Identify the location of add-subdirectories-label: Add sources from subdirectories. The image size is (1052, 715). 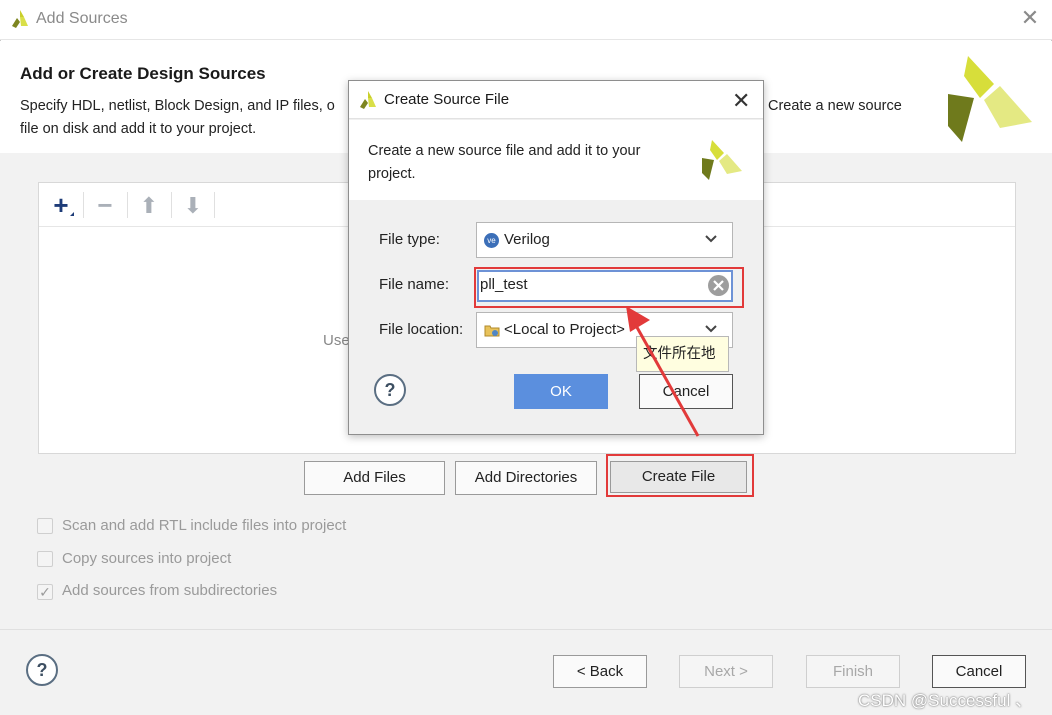
(170, 590).